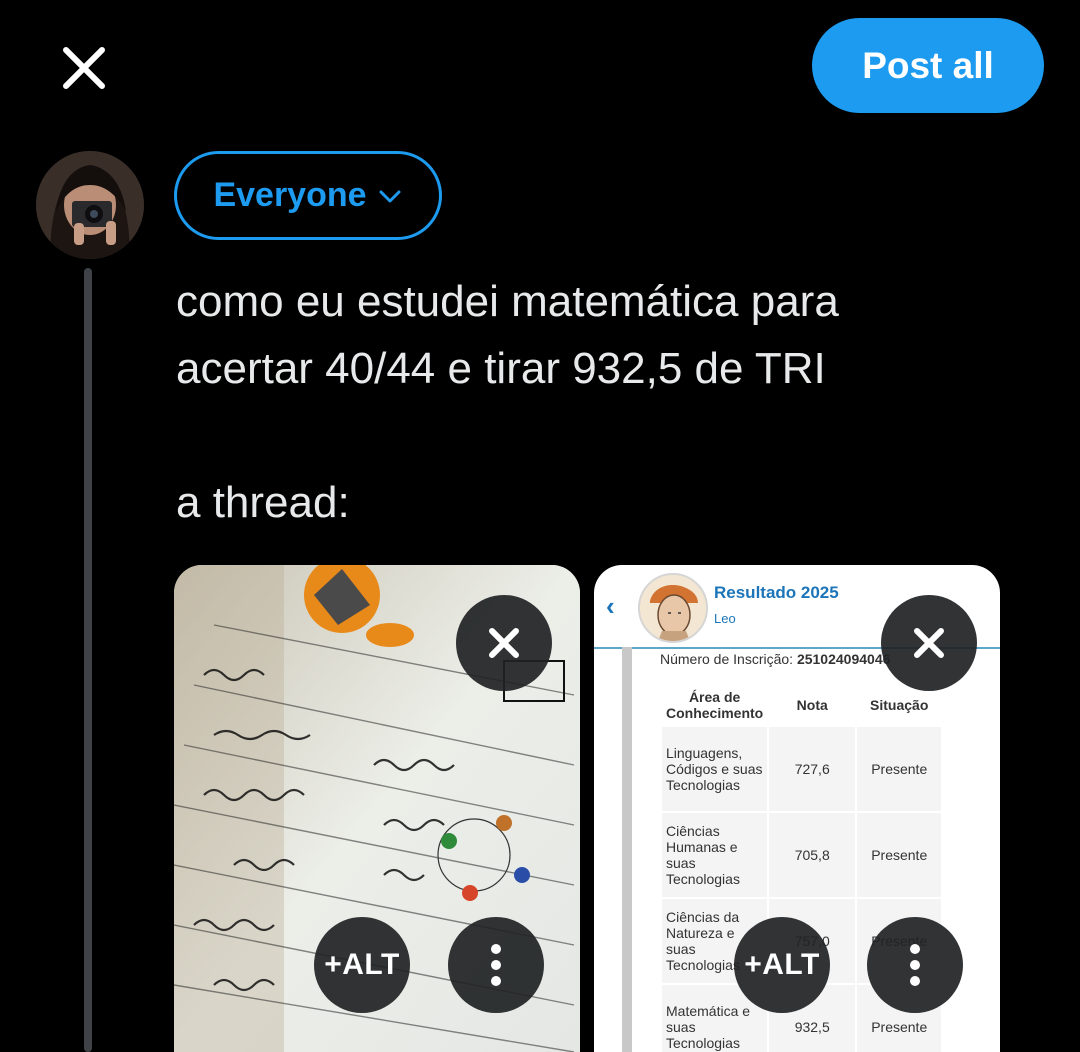 The image size is (1080, 1052). What do you see at coordinates (715, 855) in the screenshot?
I see `area-cell: Ciências Humanas e suas Tecnologias` at bounding box center [715, 855].